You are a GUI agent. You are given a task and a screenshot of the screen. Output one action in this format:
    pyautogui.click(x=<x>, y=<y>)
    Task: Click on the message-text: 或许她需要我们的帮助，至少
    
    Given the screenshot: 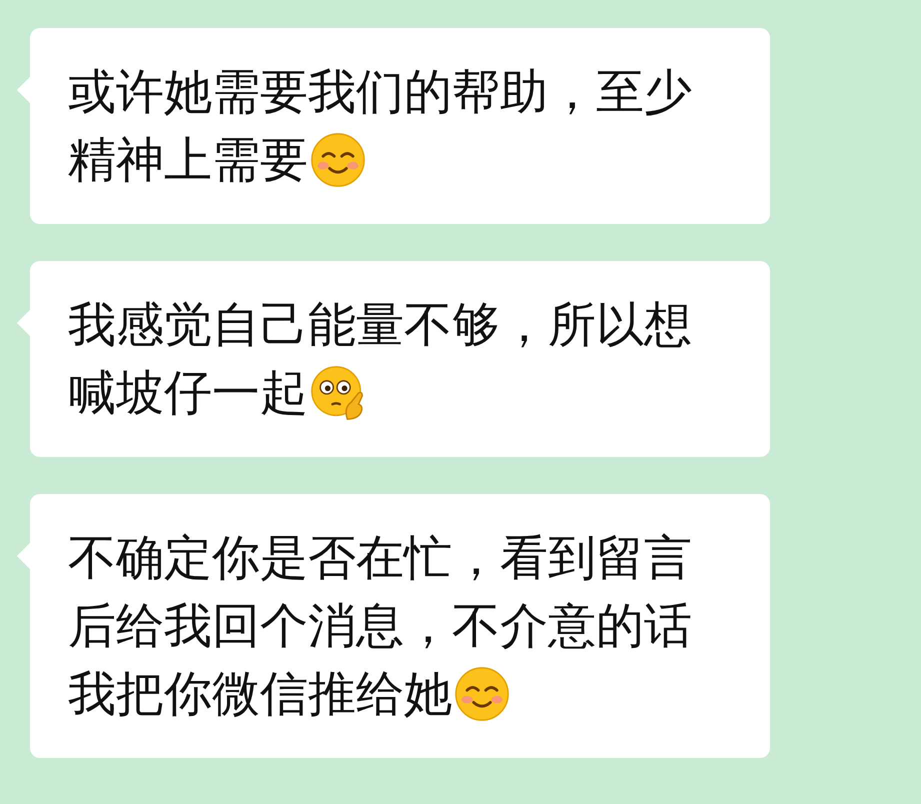 What is the action you would take?
    pyautogui.click(x=380, y=92)
    